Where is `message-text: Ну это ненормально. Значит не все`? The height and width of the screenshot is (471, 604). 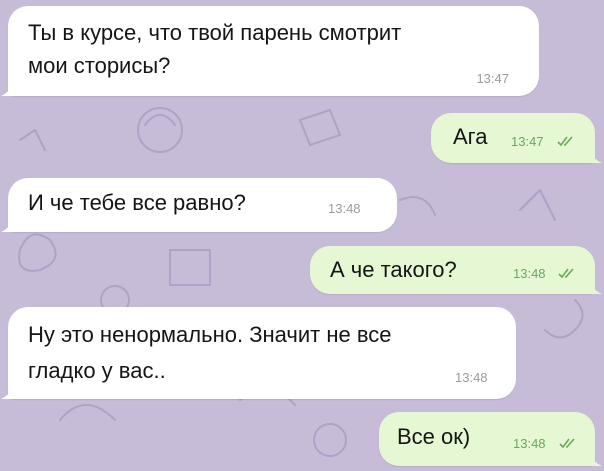
message-text: Ну это ненормально. Значит не все is located at coordinates (210, 334).